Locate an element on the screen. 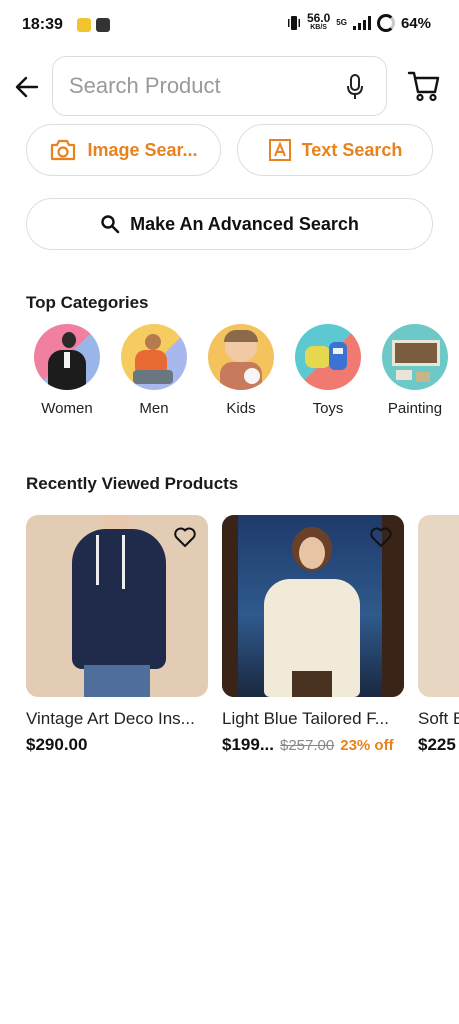 The width and height of the screenshot is (459, 1024). price-row: $225 is located at coordinates (438, 745).